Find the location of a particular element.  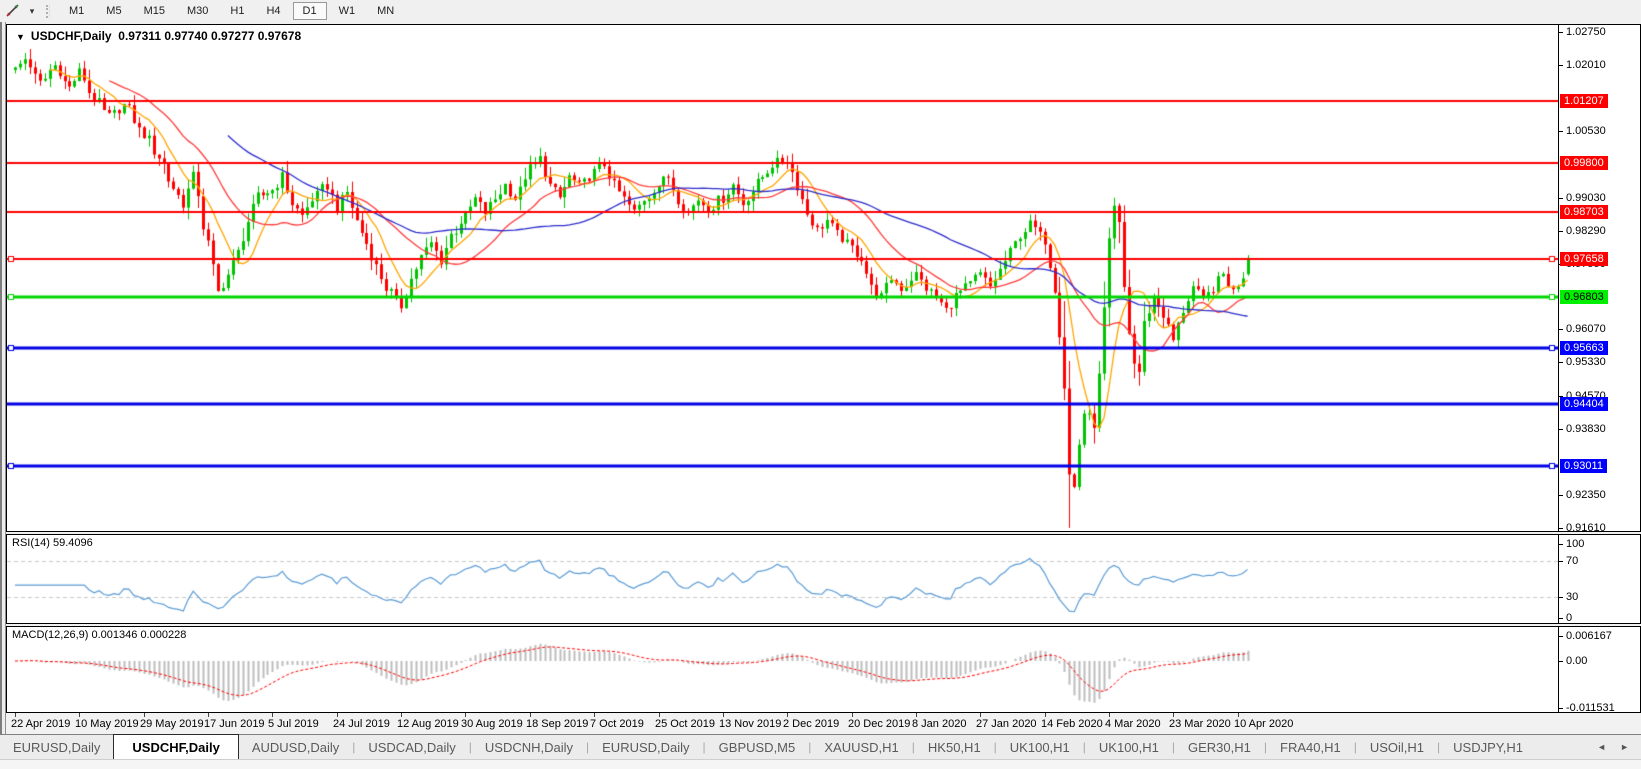

price-line-label: 0.95663 is located at coordinates (1584, 348).